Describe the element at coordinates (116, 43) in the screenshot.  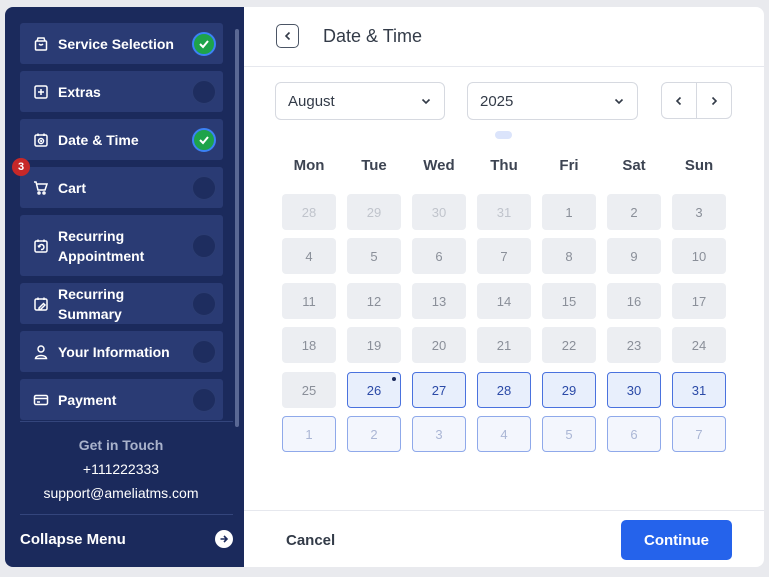
I see `sidebar-item-label: Service Selection` at that location.